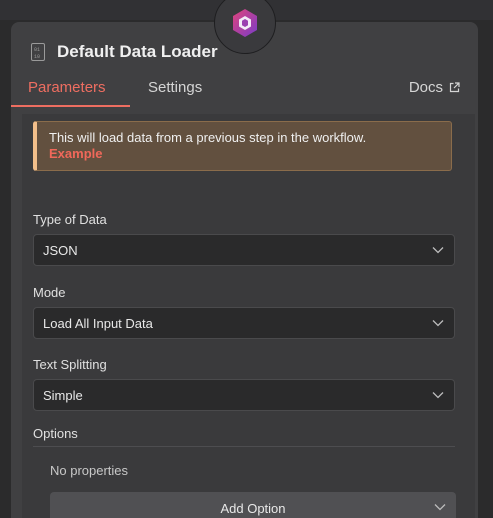 The width and height of the screenshot is (493, 518). I want to click on add-option-label: Add Option, so click(253, 508).